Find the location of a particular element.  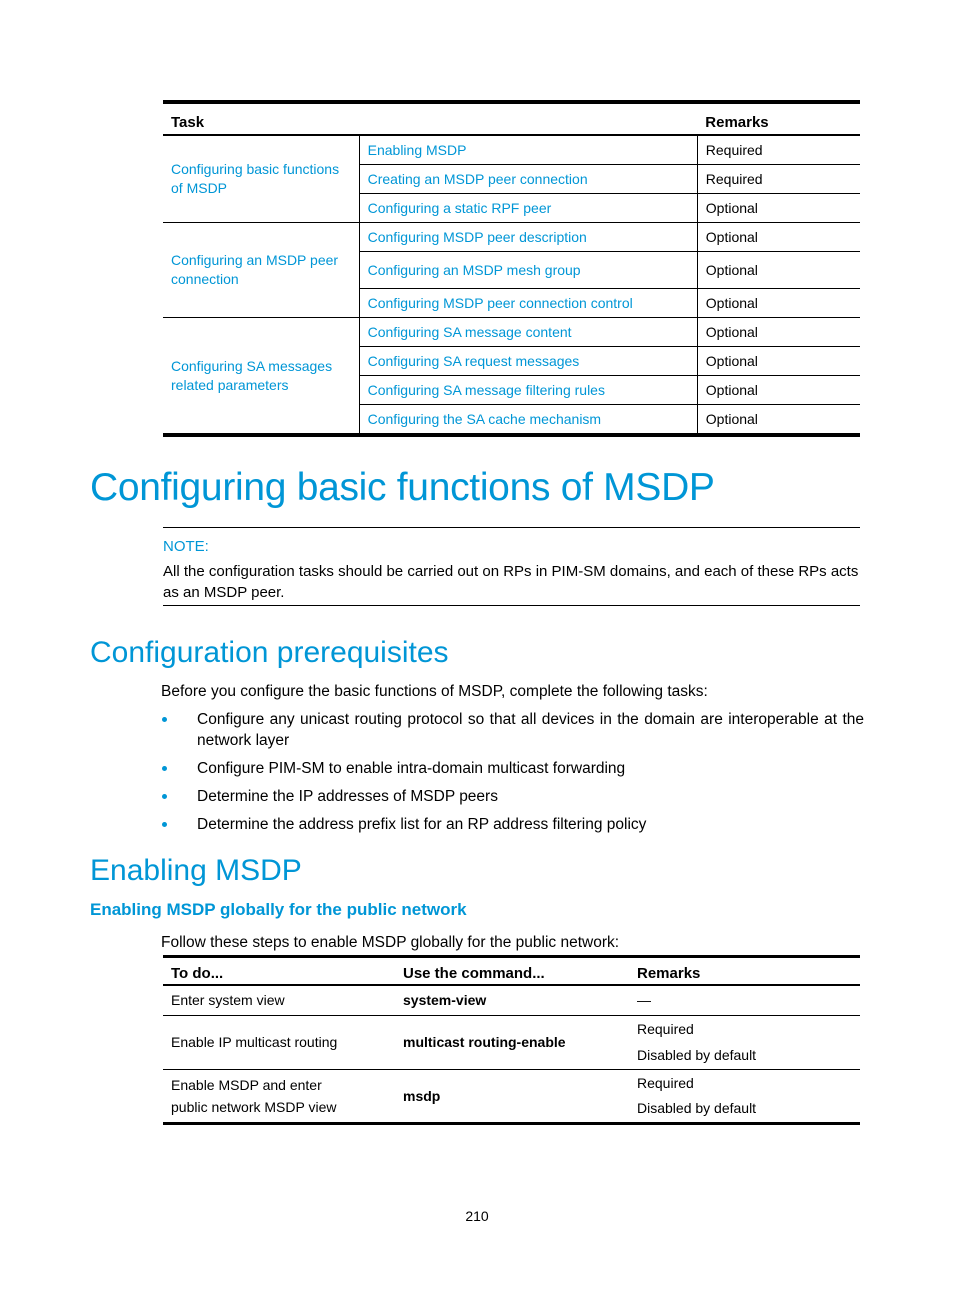

task-link: Enabling MSDP is located at coordinates (417, 150).